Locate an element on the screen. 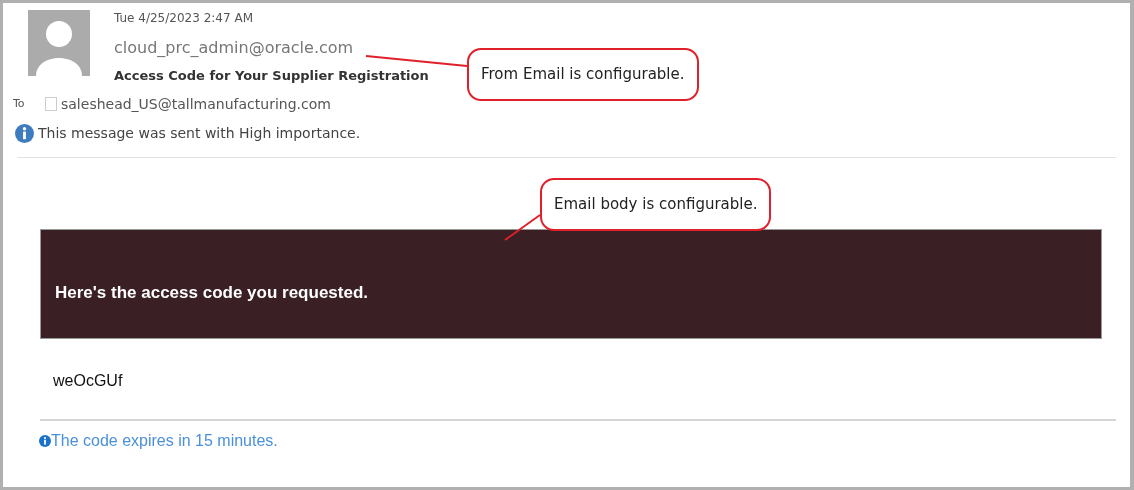 Image resolution: width=1134 pixels, height=490 pixels. callout: Email body is configurable. is located at coordinates (656, 204).